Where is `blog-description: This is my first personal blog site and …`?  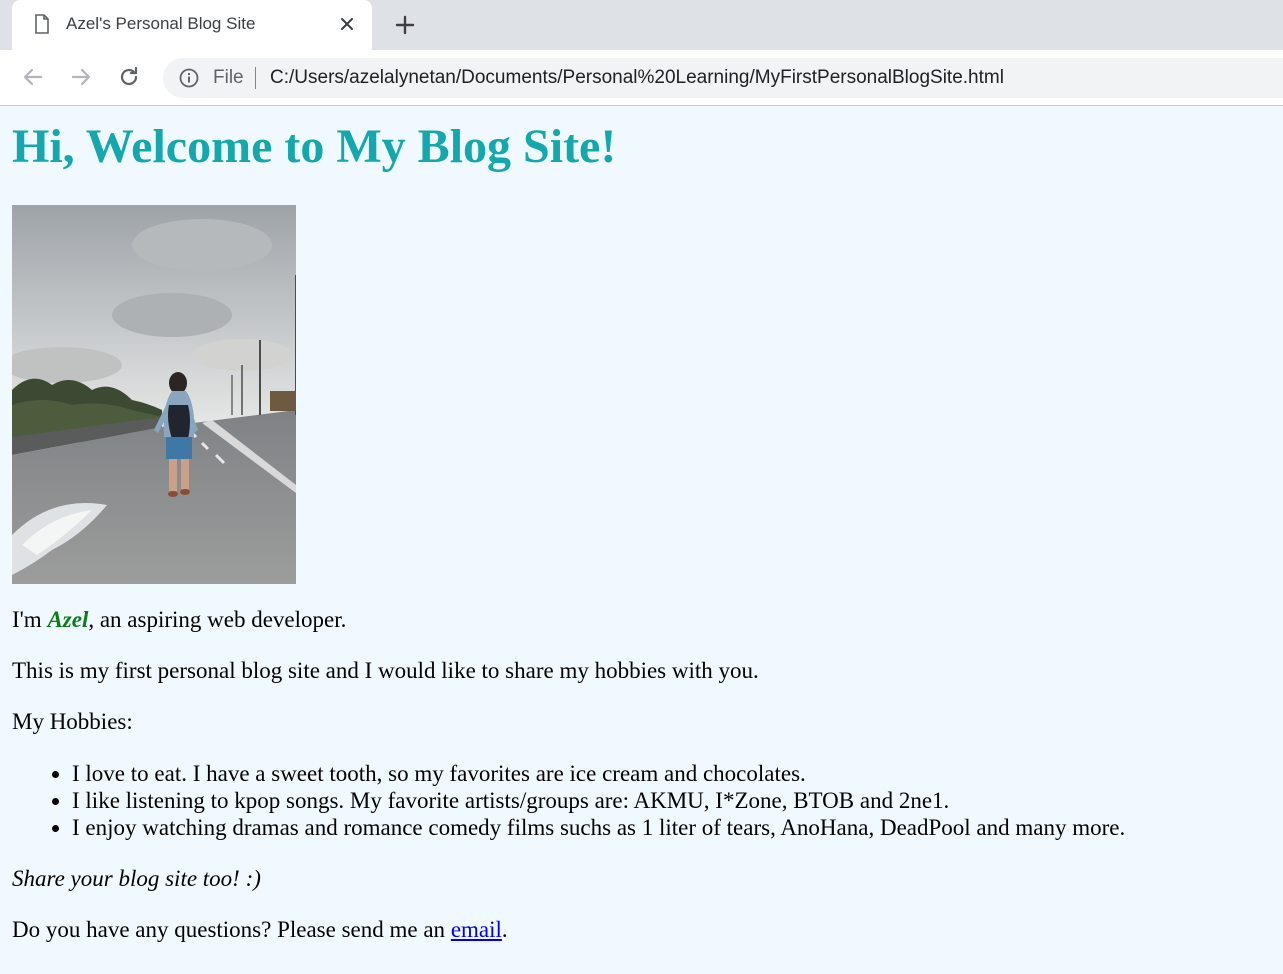
blog-description: This is my first personal blog site and … is located at coordinates (385, 670).